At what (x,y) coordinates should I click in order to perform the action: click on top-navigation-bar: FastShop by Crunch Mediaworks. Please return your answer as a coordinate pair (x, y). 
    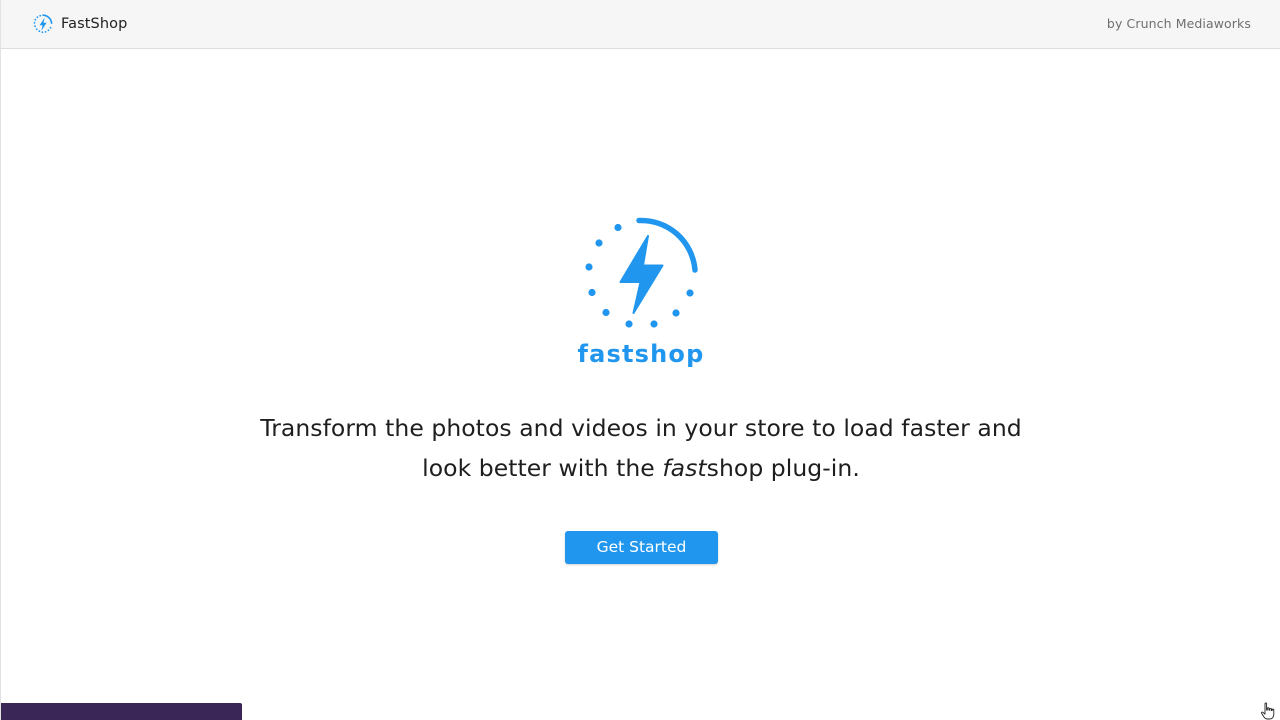
    Looking at the image, I should click on (640, 24).